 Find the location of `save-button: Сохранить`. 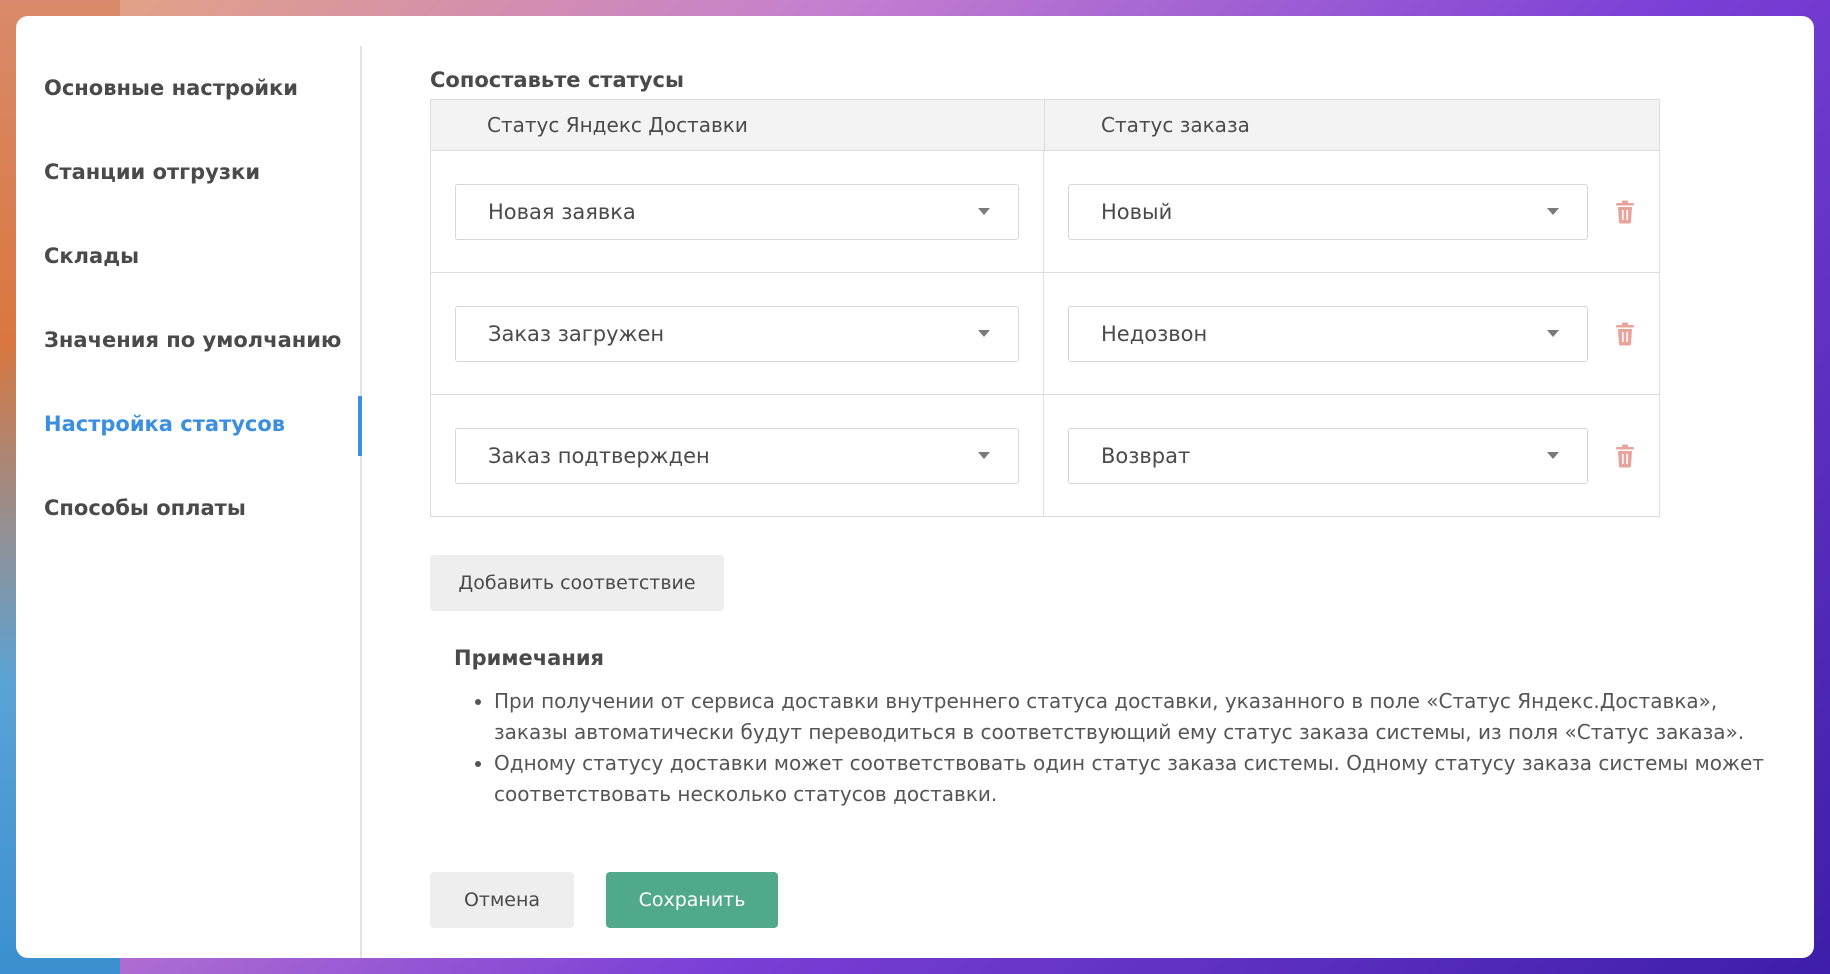

save-button: Сохранить is located at coordinates (692, 900).